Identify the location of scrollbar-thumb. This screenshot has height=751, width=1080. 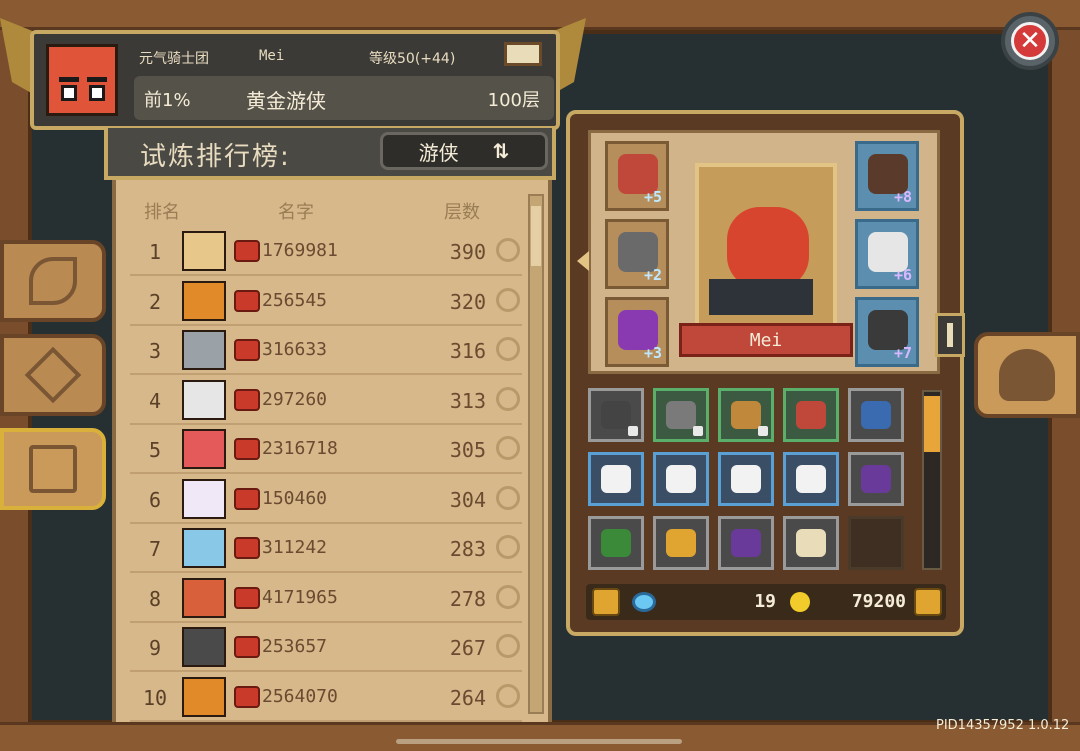
(536, 236).